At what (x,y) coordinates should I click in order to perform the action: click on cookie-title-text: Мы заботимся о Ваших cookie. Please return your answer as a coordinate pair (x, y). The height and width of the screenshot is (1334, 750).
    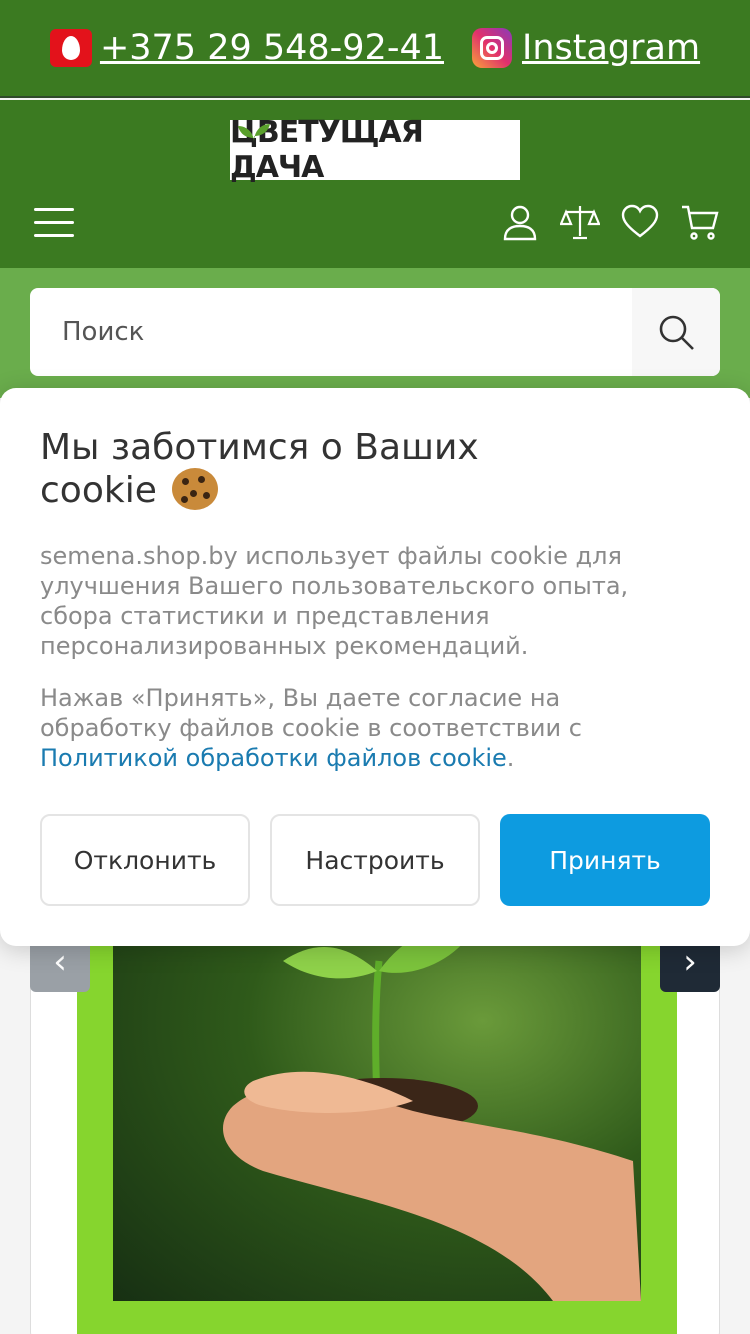
    Looking at the image, I should click on (259, 469).